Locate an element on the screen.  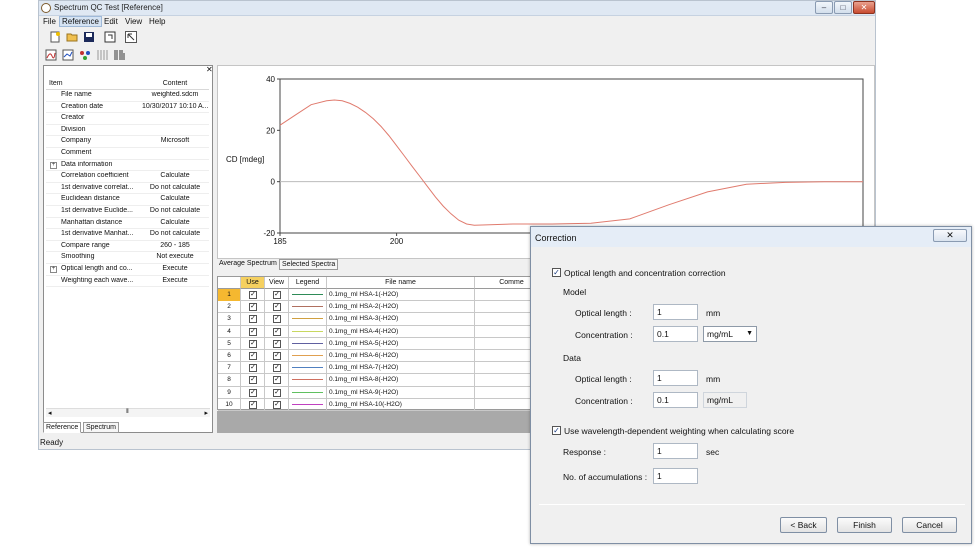
table-row: 4 ✓ ✓ 0.1mg_ml HSA-4(-H2O) is located at coordinates (383, 331).